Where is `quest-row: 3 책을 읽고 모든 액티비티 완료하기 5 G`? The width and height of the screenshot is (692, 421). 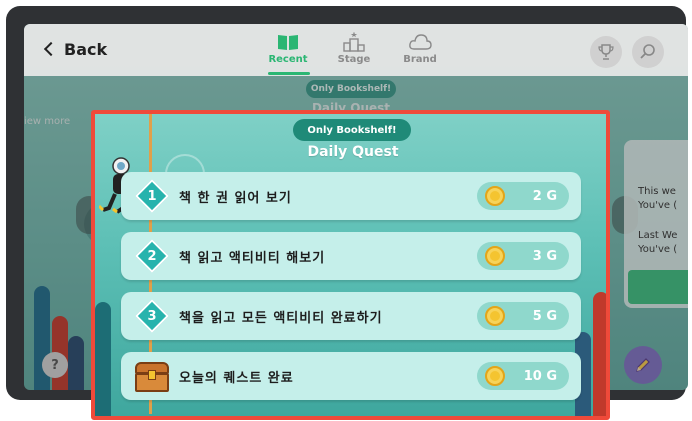
quest-row: 3 책을 읽고 모든 액티비티 완료하기 5 G is located at coordinates (351, 316).